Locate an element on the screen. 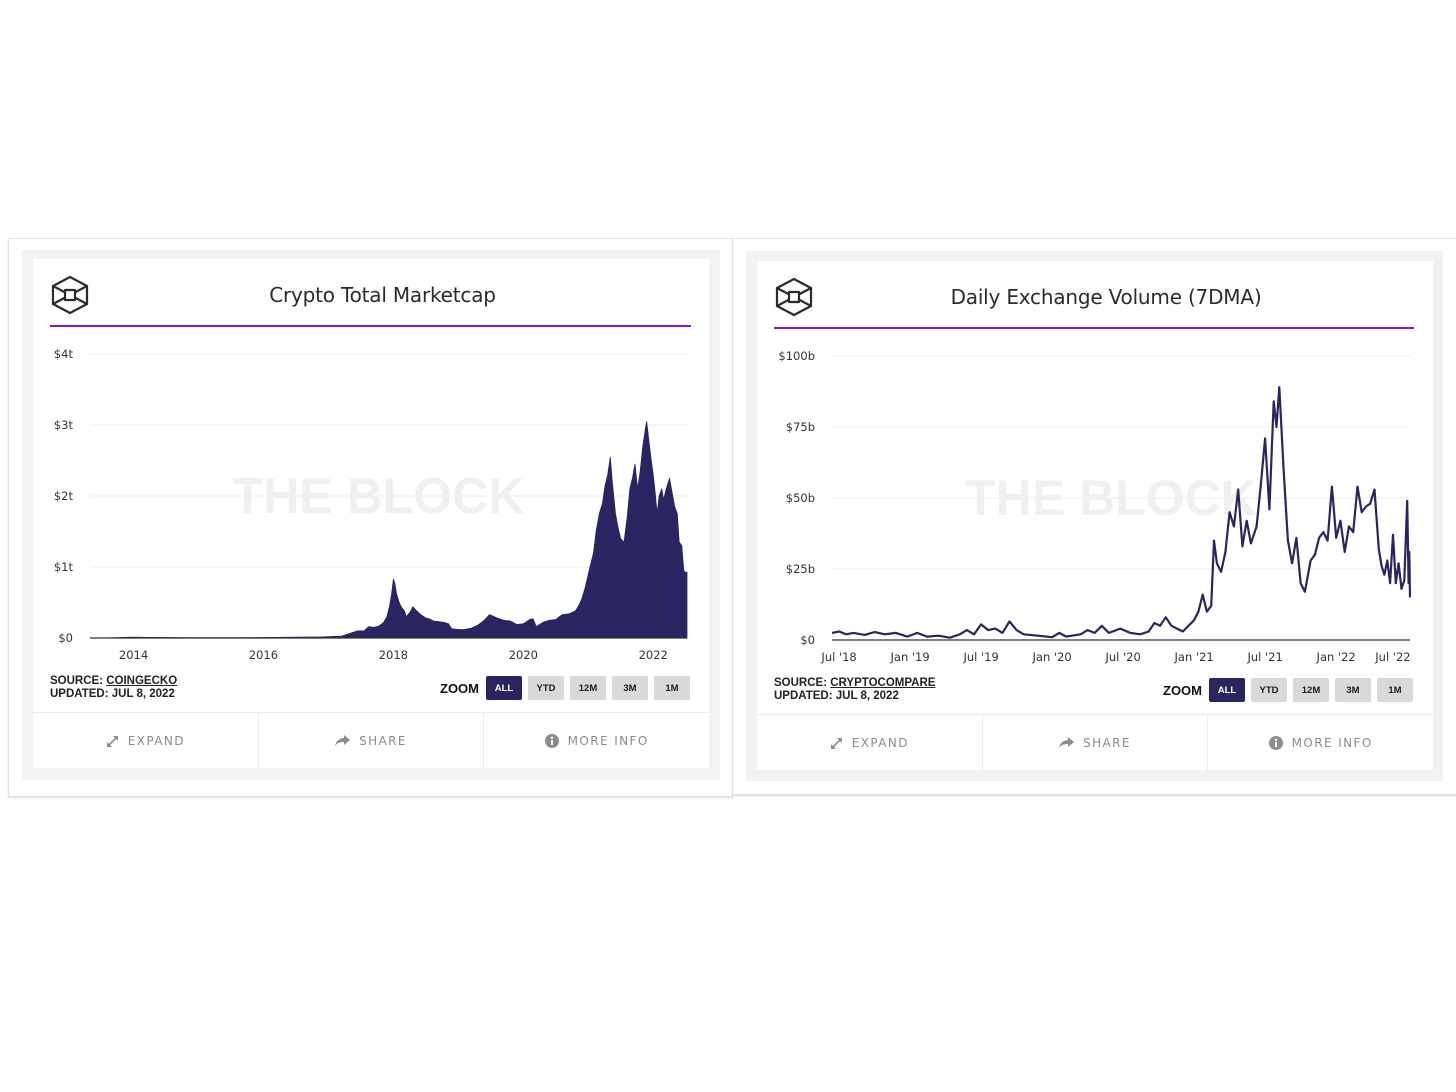 This screenshot has height=1092, width=1456. x-tick-label: Jan '21 is located at coordinates (1194, 657).